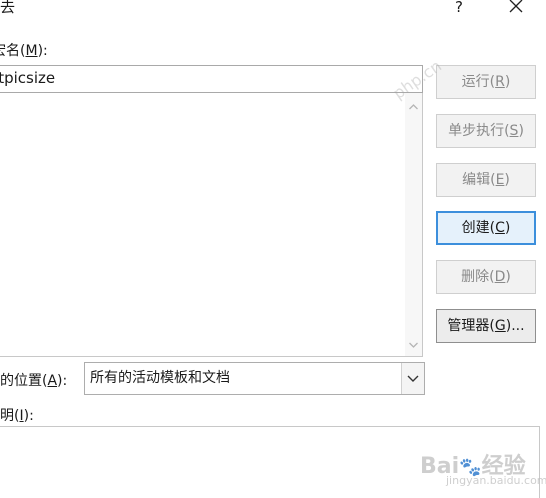  Describe the element at coordinates (479, 180) in the screenshot. I see `edit-label: 编辑(` at that location.